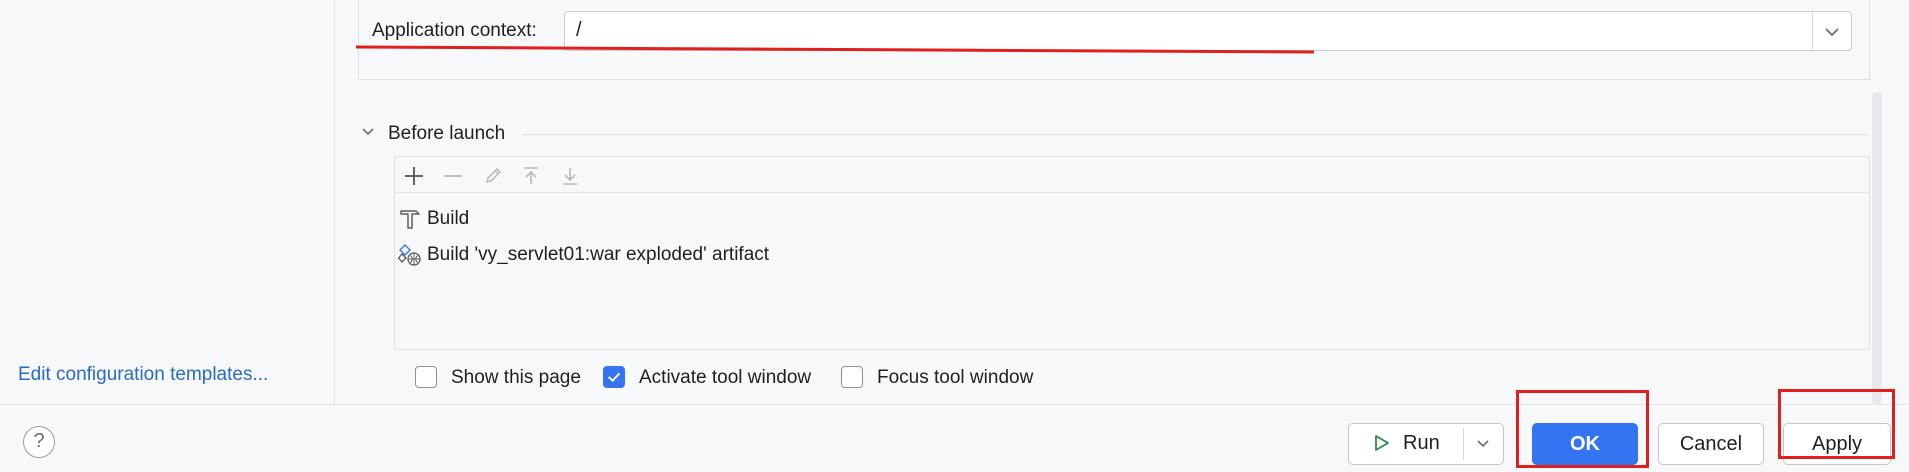 The height and width of the screenshot is (472, 1909). What do you see at coordinates (1132, 192) in the screenshot?
I see `toolbar-separator` at bounding box center [1132, 192].